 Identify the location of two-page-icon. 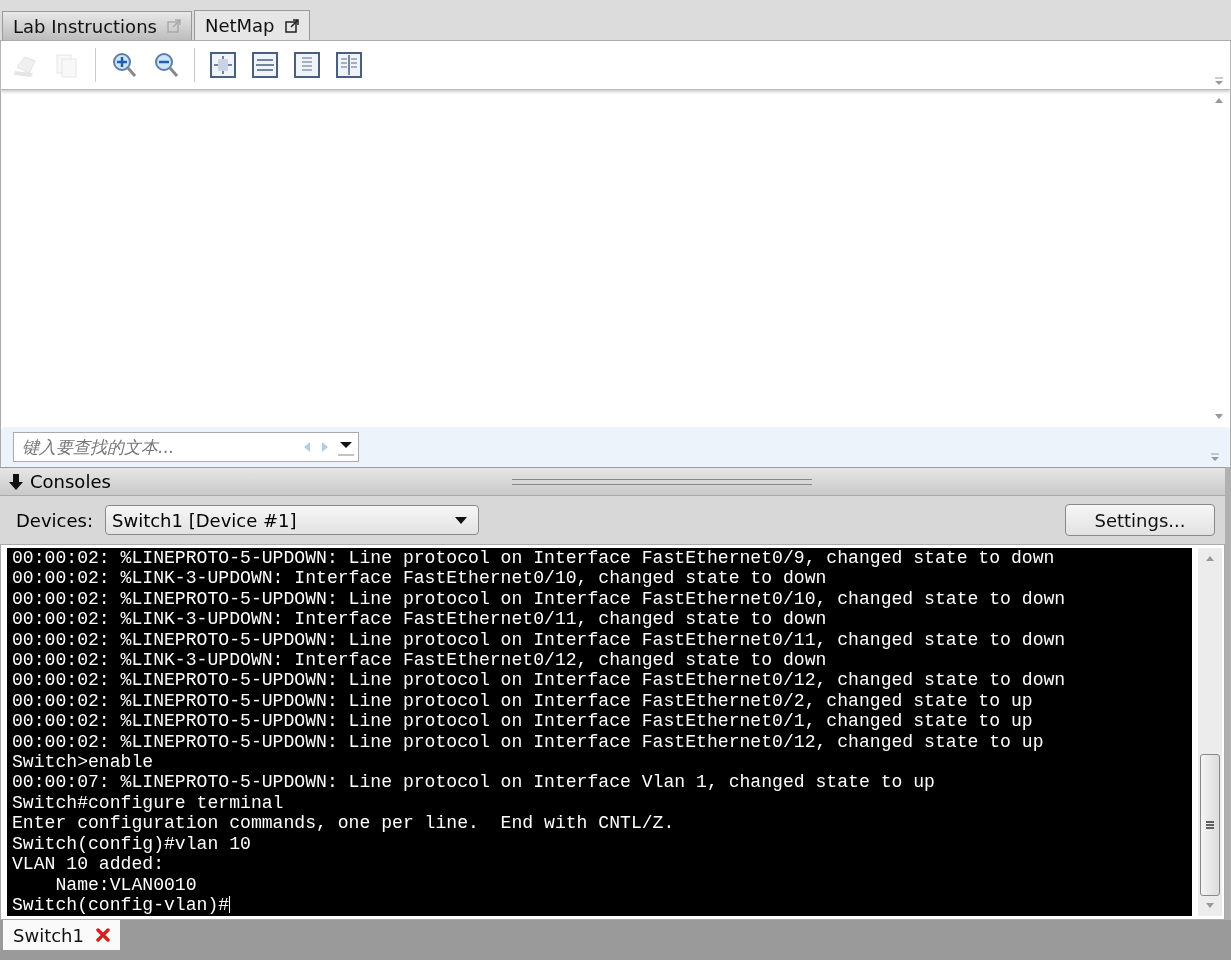
(349, 65).